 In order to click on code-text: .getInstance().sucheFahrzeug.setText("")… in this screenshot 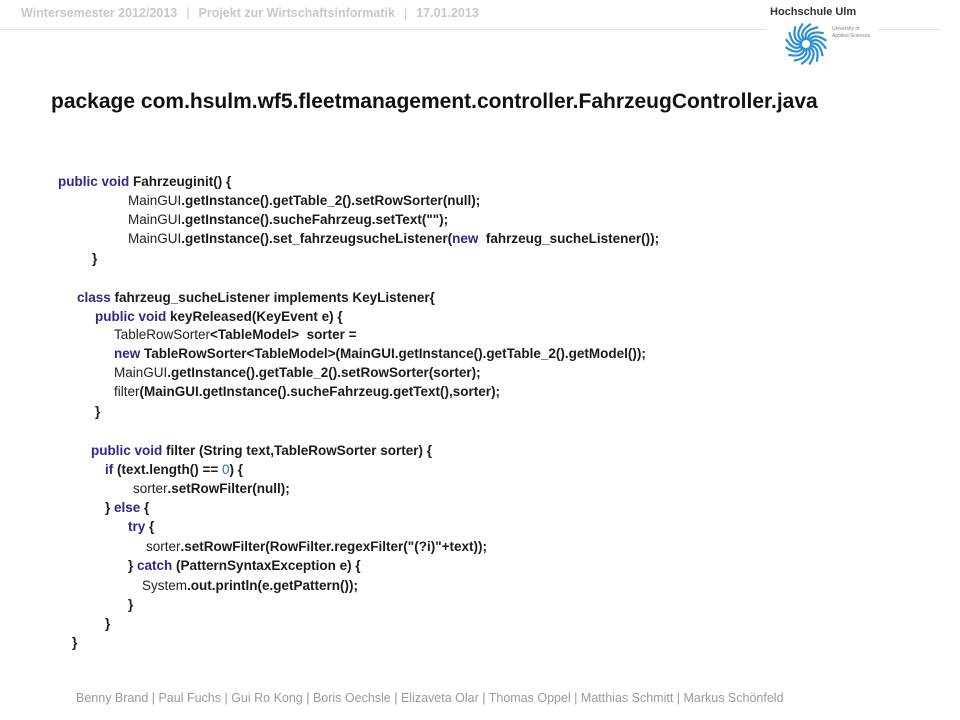, I will do `click(315, 219)`.